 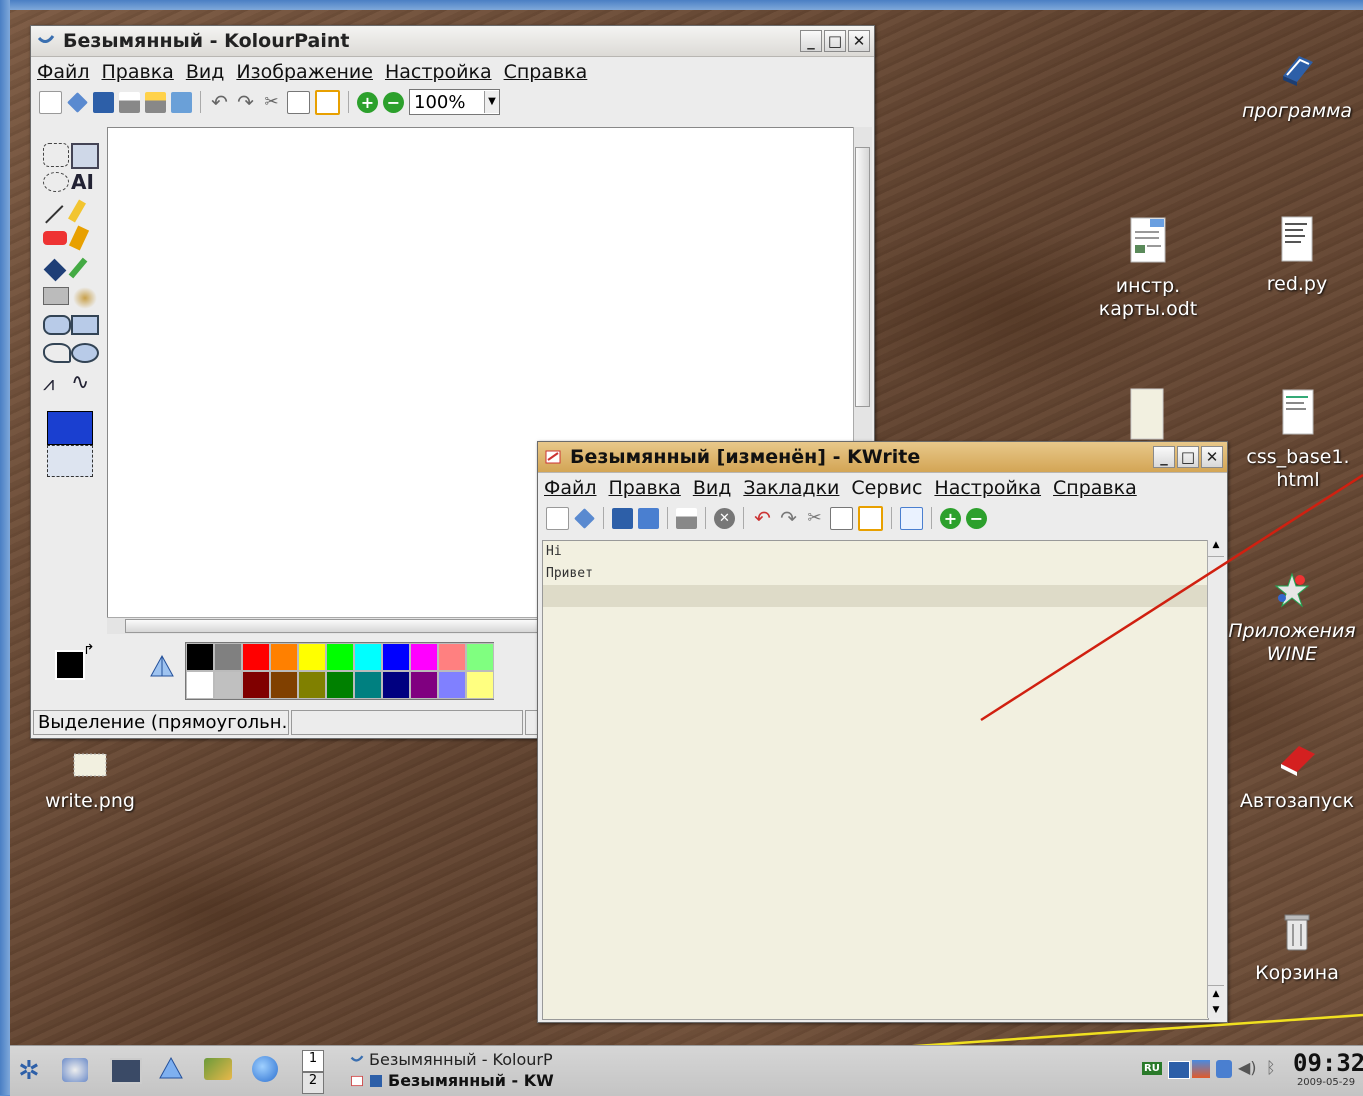 I want to click on desktop-icon-program: программа, so click(x=1297, y=86).